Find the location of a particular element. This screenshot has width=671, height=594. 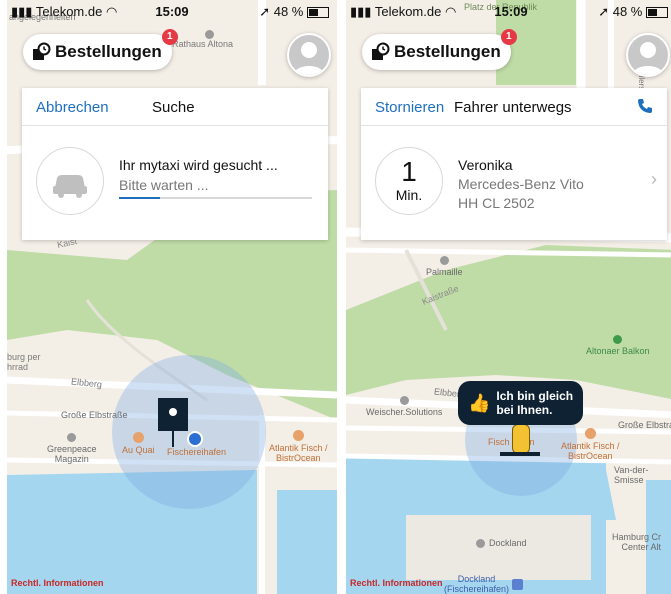

taxi-car-icon is located at coordinates (70, 186).